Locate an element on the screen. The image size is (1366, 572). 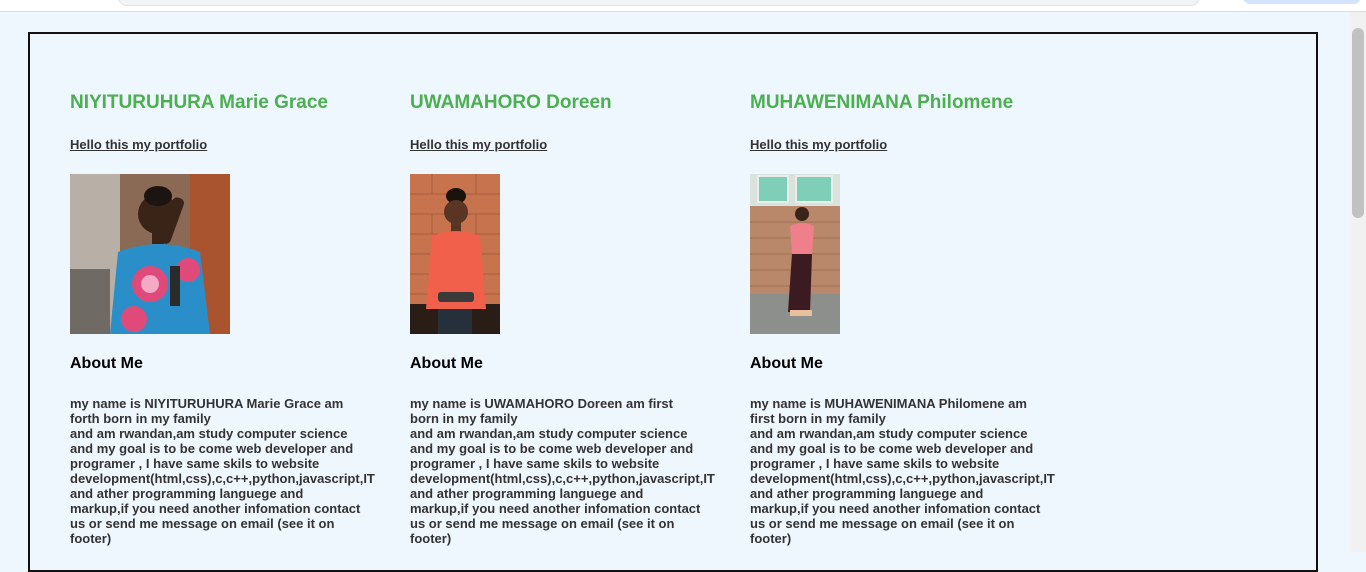
bio-line: born in my family is located at coordinates (464, 418).